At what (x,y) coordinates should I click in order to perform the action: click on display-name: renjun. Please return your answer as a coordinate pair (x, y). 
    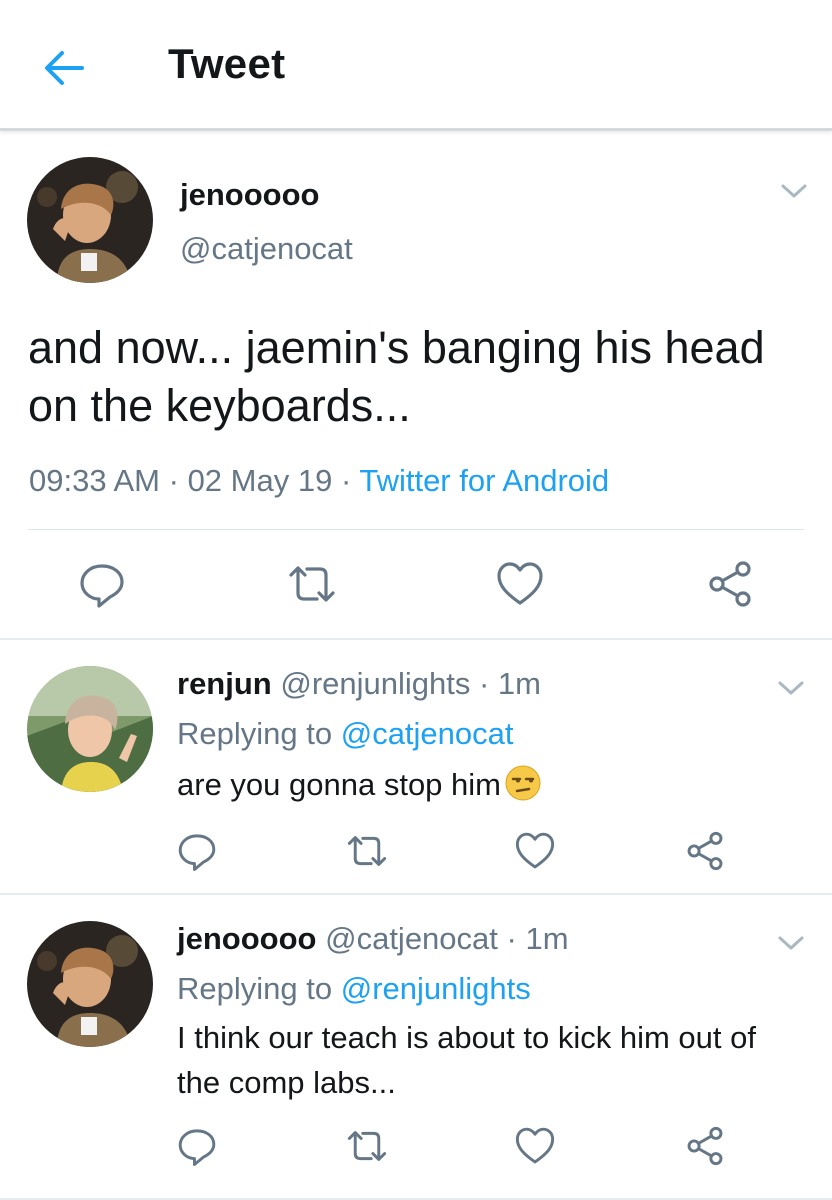
    Looking at the image, I should click on (224, 683).